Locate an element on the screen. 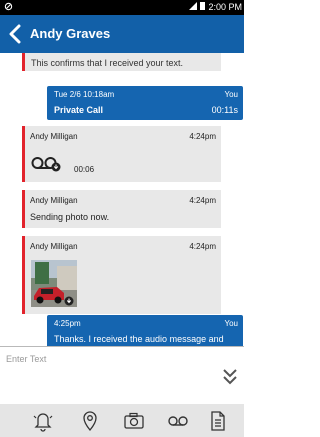  message-date: Tue 2/6 10:18am is located at coordinates (84, 94).